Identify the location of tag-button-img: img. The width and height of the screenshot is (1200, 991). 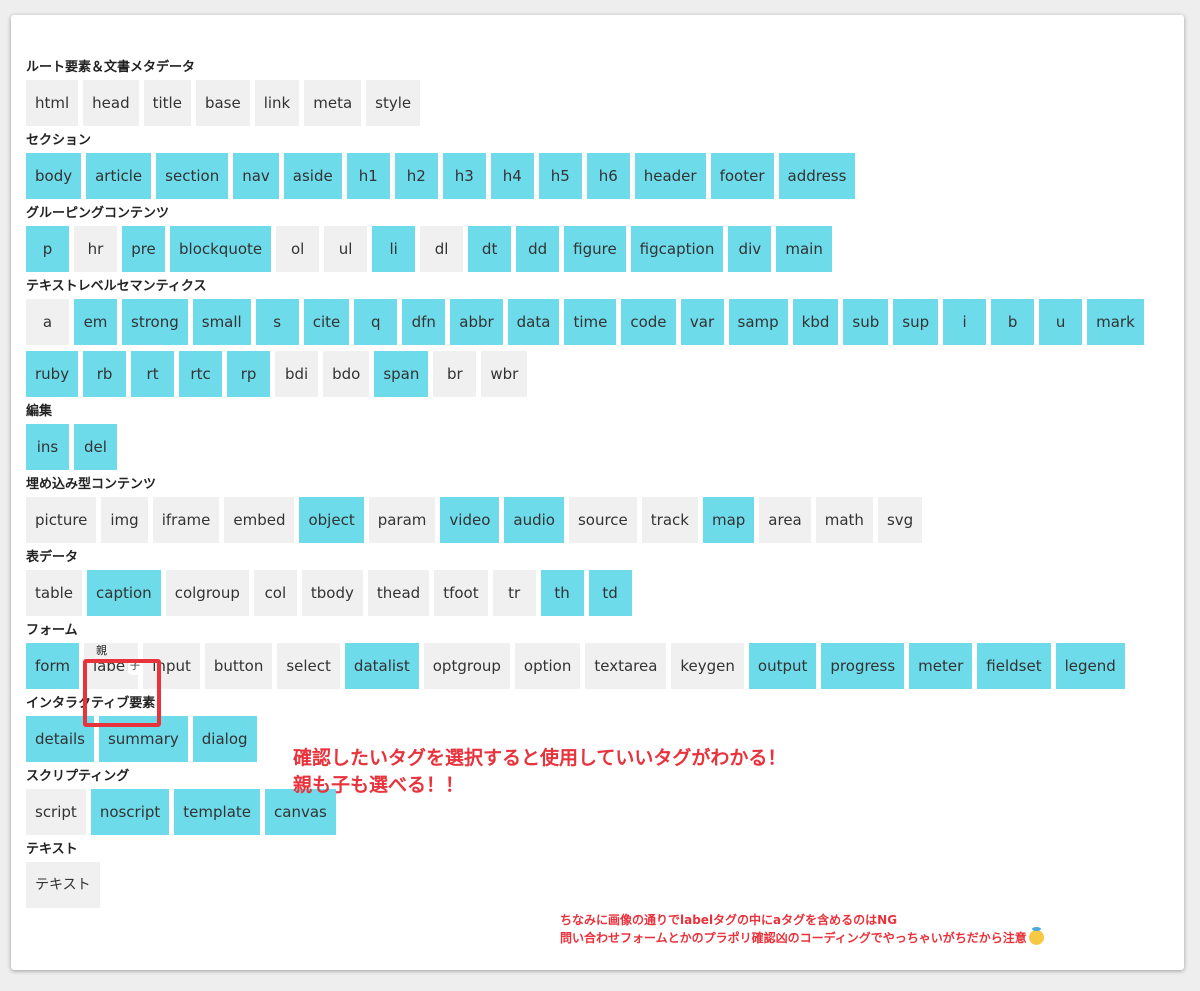
(124, 520).